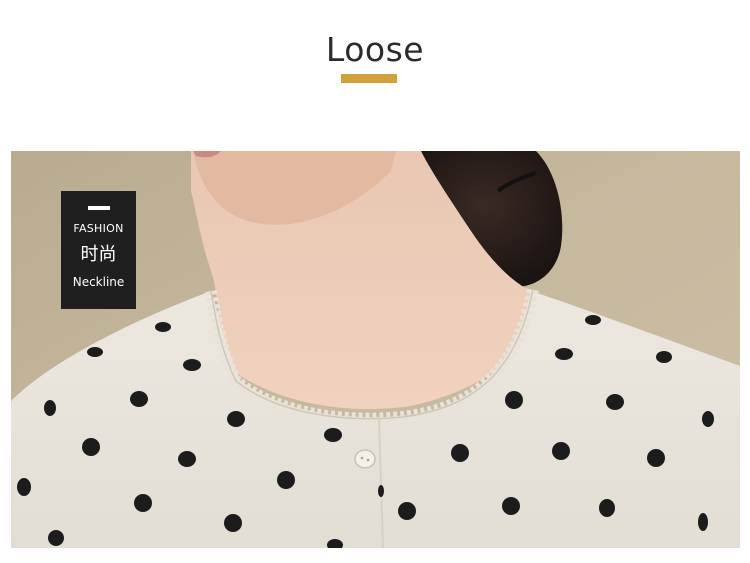  What do you see at coordinates (369, 78) in the screenshot?
I see `title-underline` at bounding box center [369, 78].